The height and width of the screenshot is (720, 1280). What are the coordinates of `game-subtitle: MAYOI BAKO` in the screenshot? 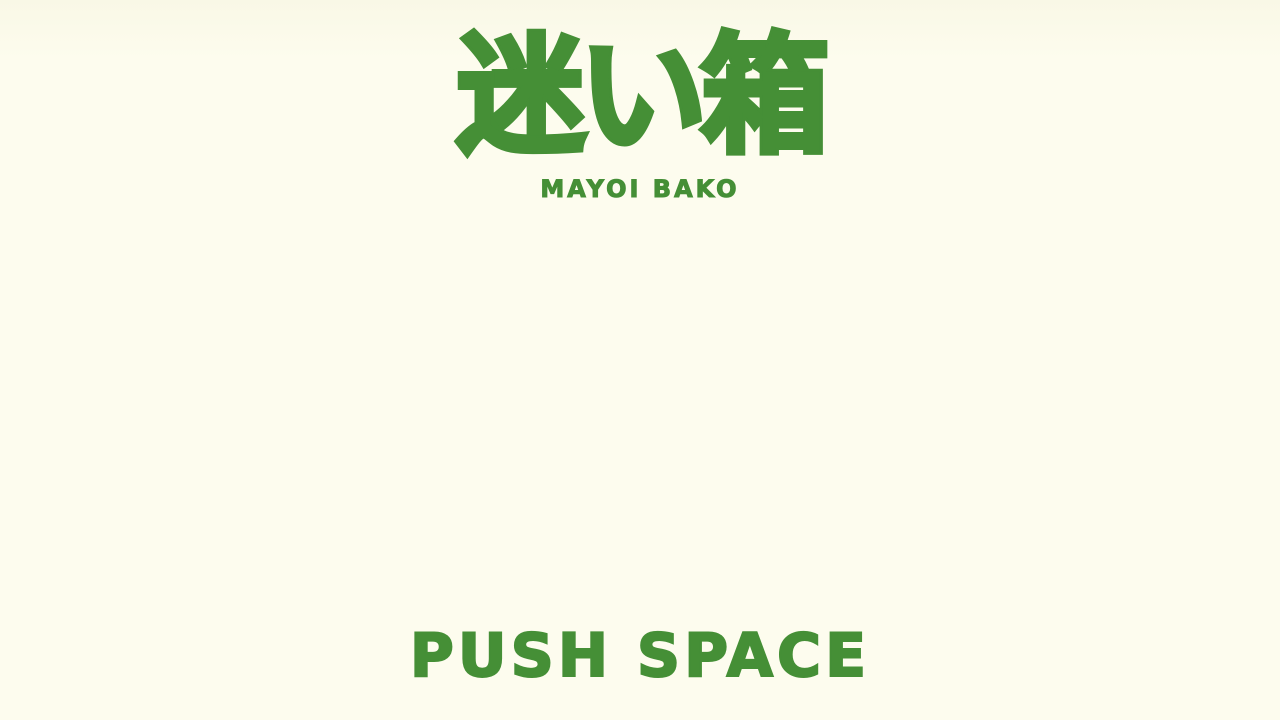 It's located at (640, 189).